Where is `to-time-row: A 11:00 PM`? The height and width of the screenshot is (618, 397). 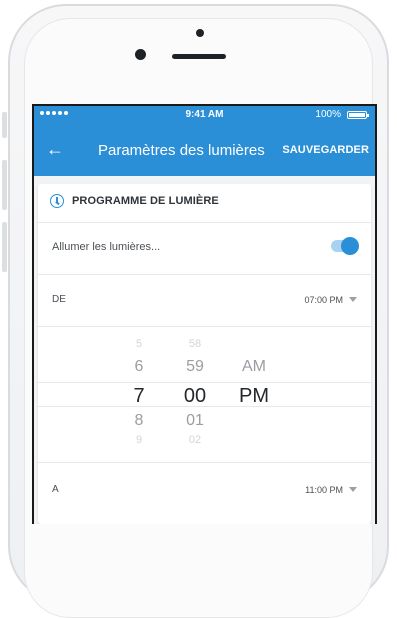 to-time-row: A 11:00 PM is located at coordinates (204, 490).